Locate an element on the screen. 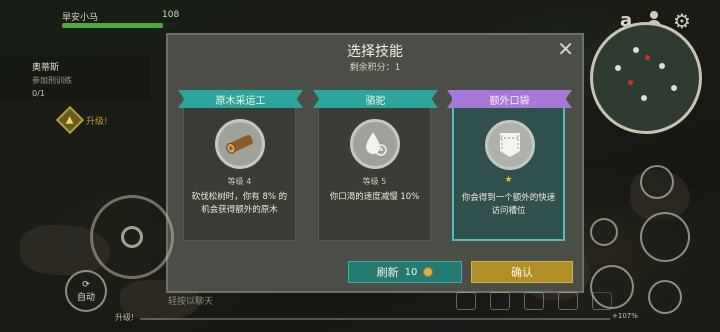 The width and height of the screenshot is (720, 332). minimap is located at coordinates (646, 78).